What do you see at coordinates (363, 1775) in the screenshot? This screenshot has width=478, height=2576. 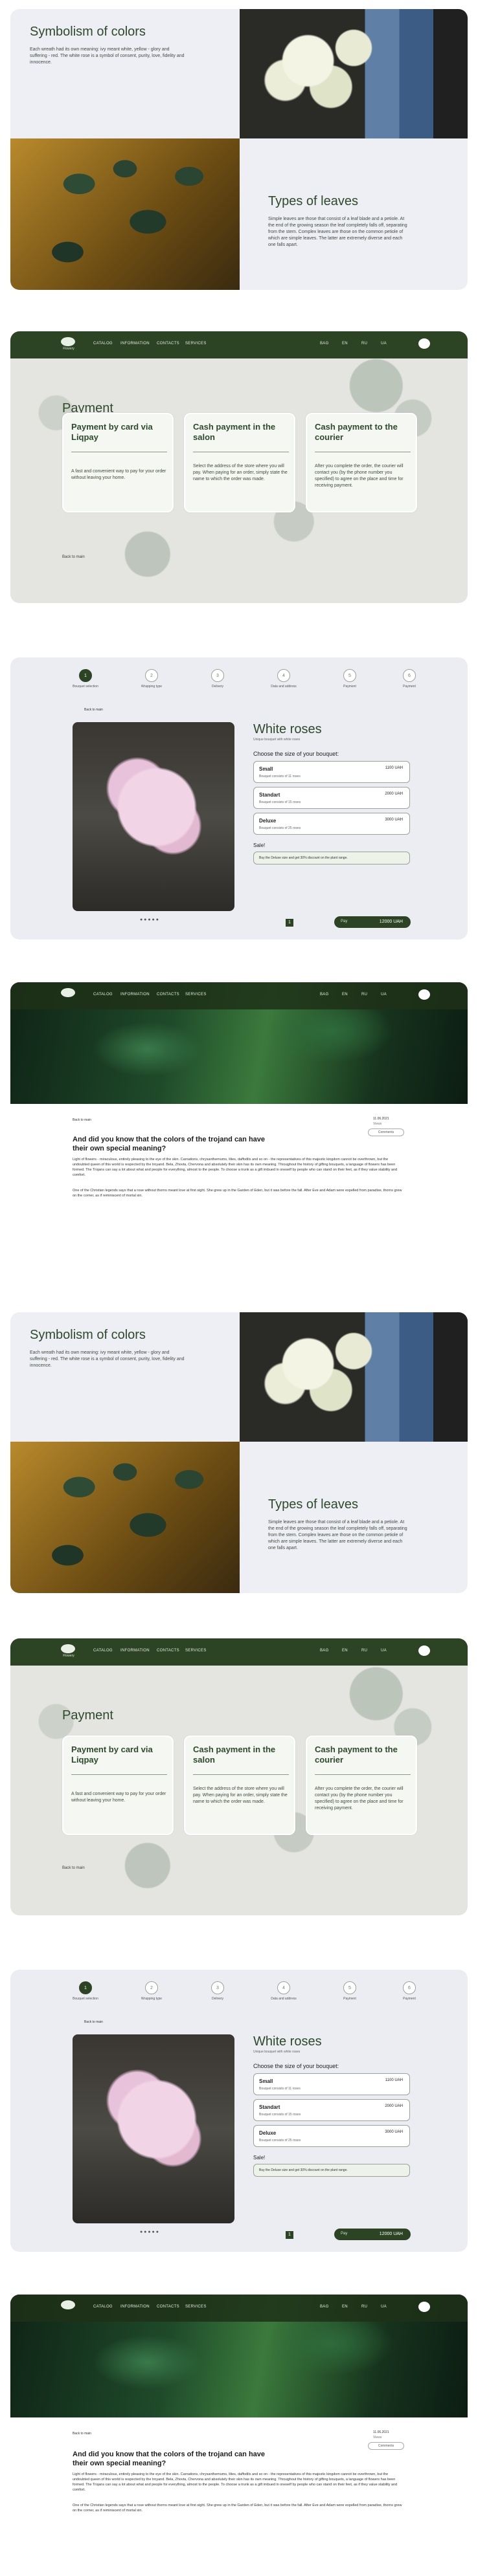 I see `divider` at bounding box center [363, 1775].